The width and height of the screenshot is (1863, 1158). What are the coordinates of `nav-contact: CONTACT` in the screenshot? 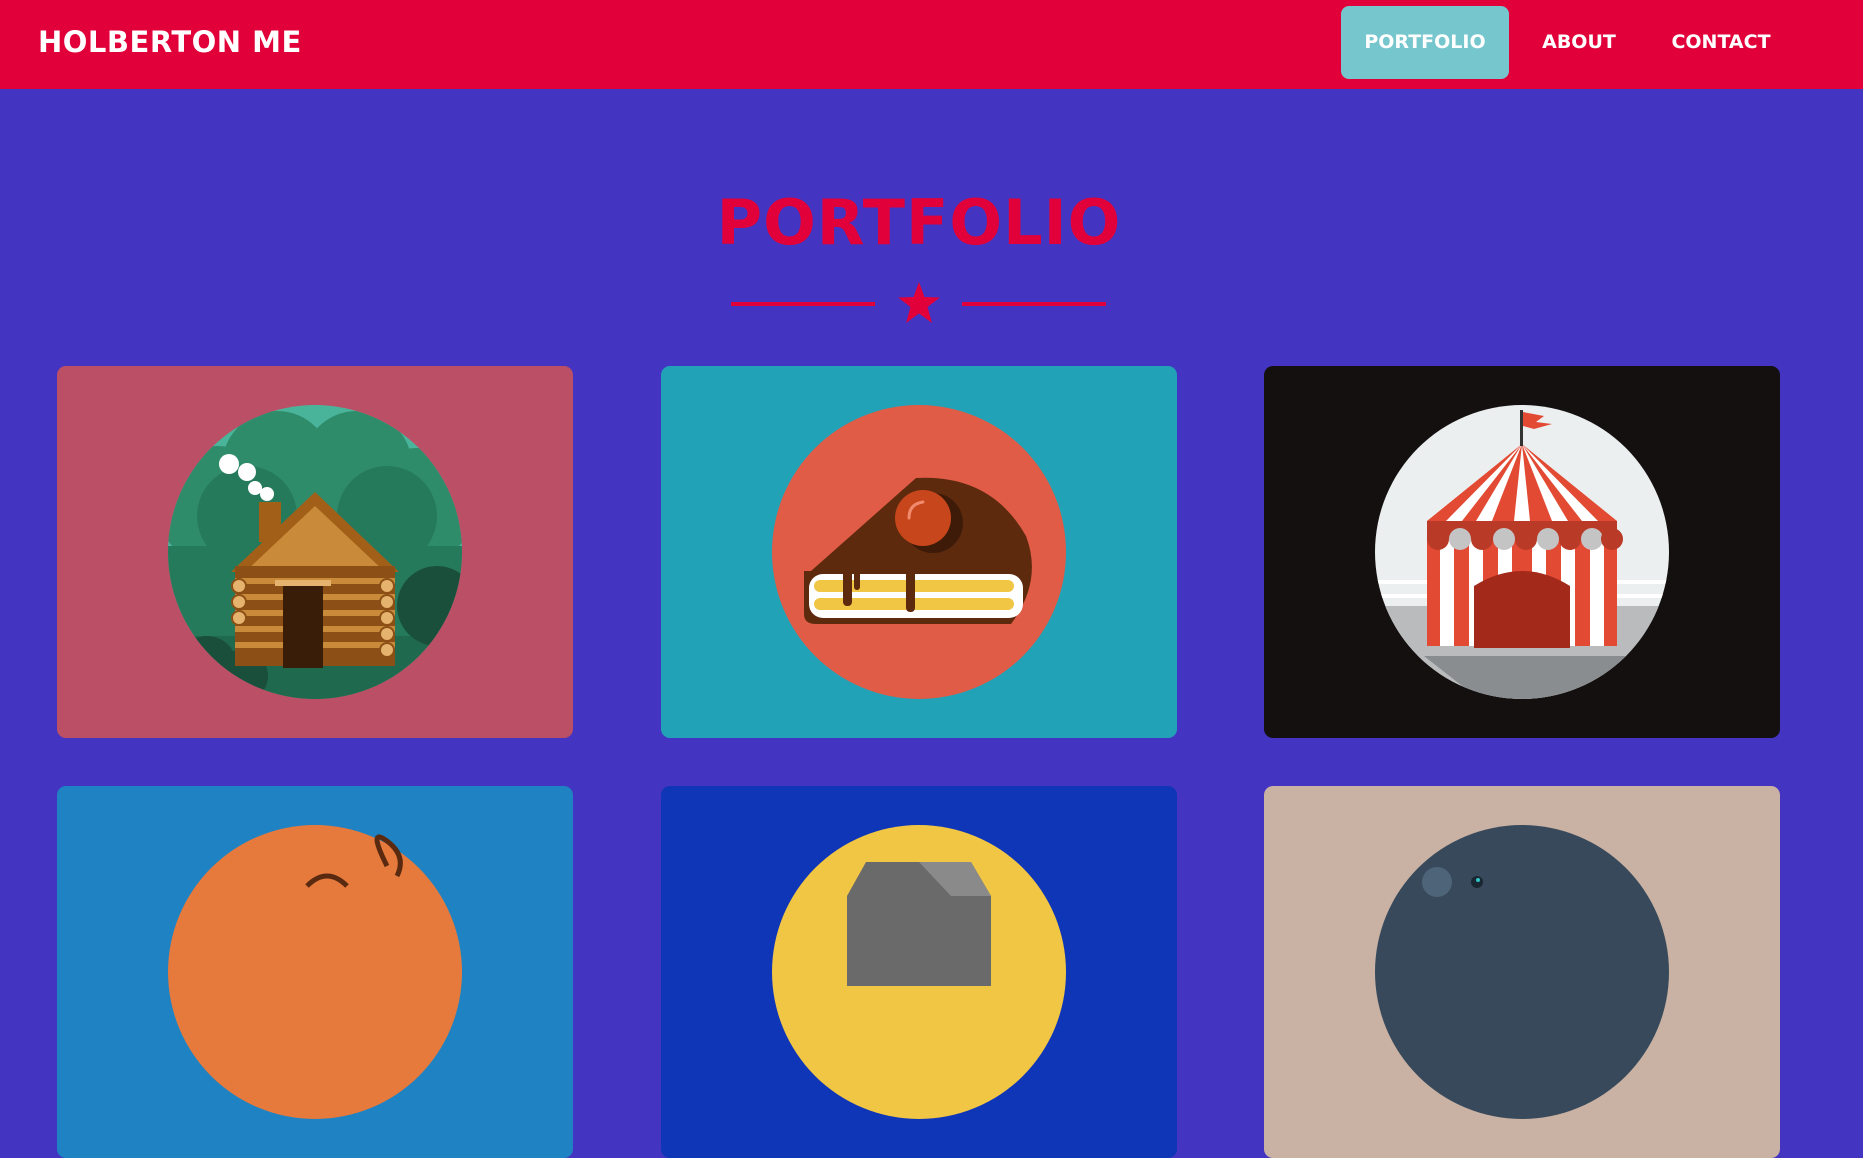 It's located at (1721, 42).